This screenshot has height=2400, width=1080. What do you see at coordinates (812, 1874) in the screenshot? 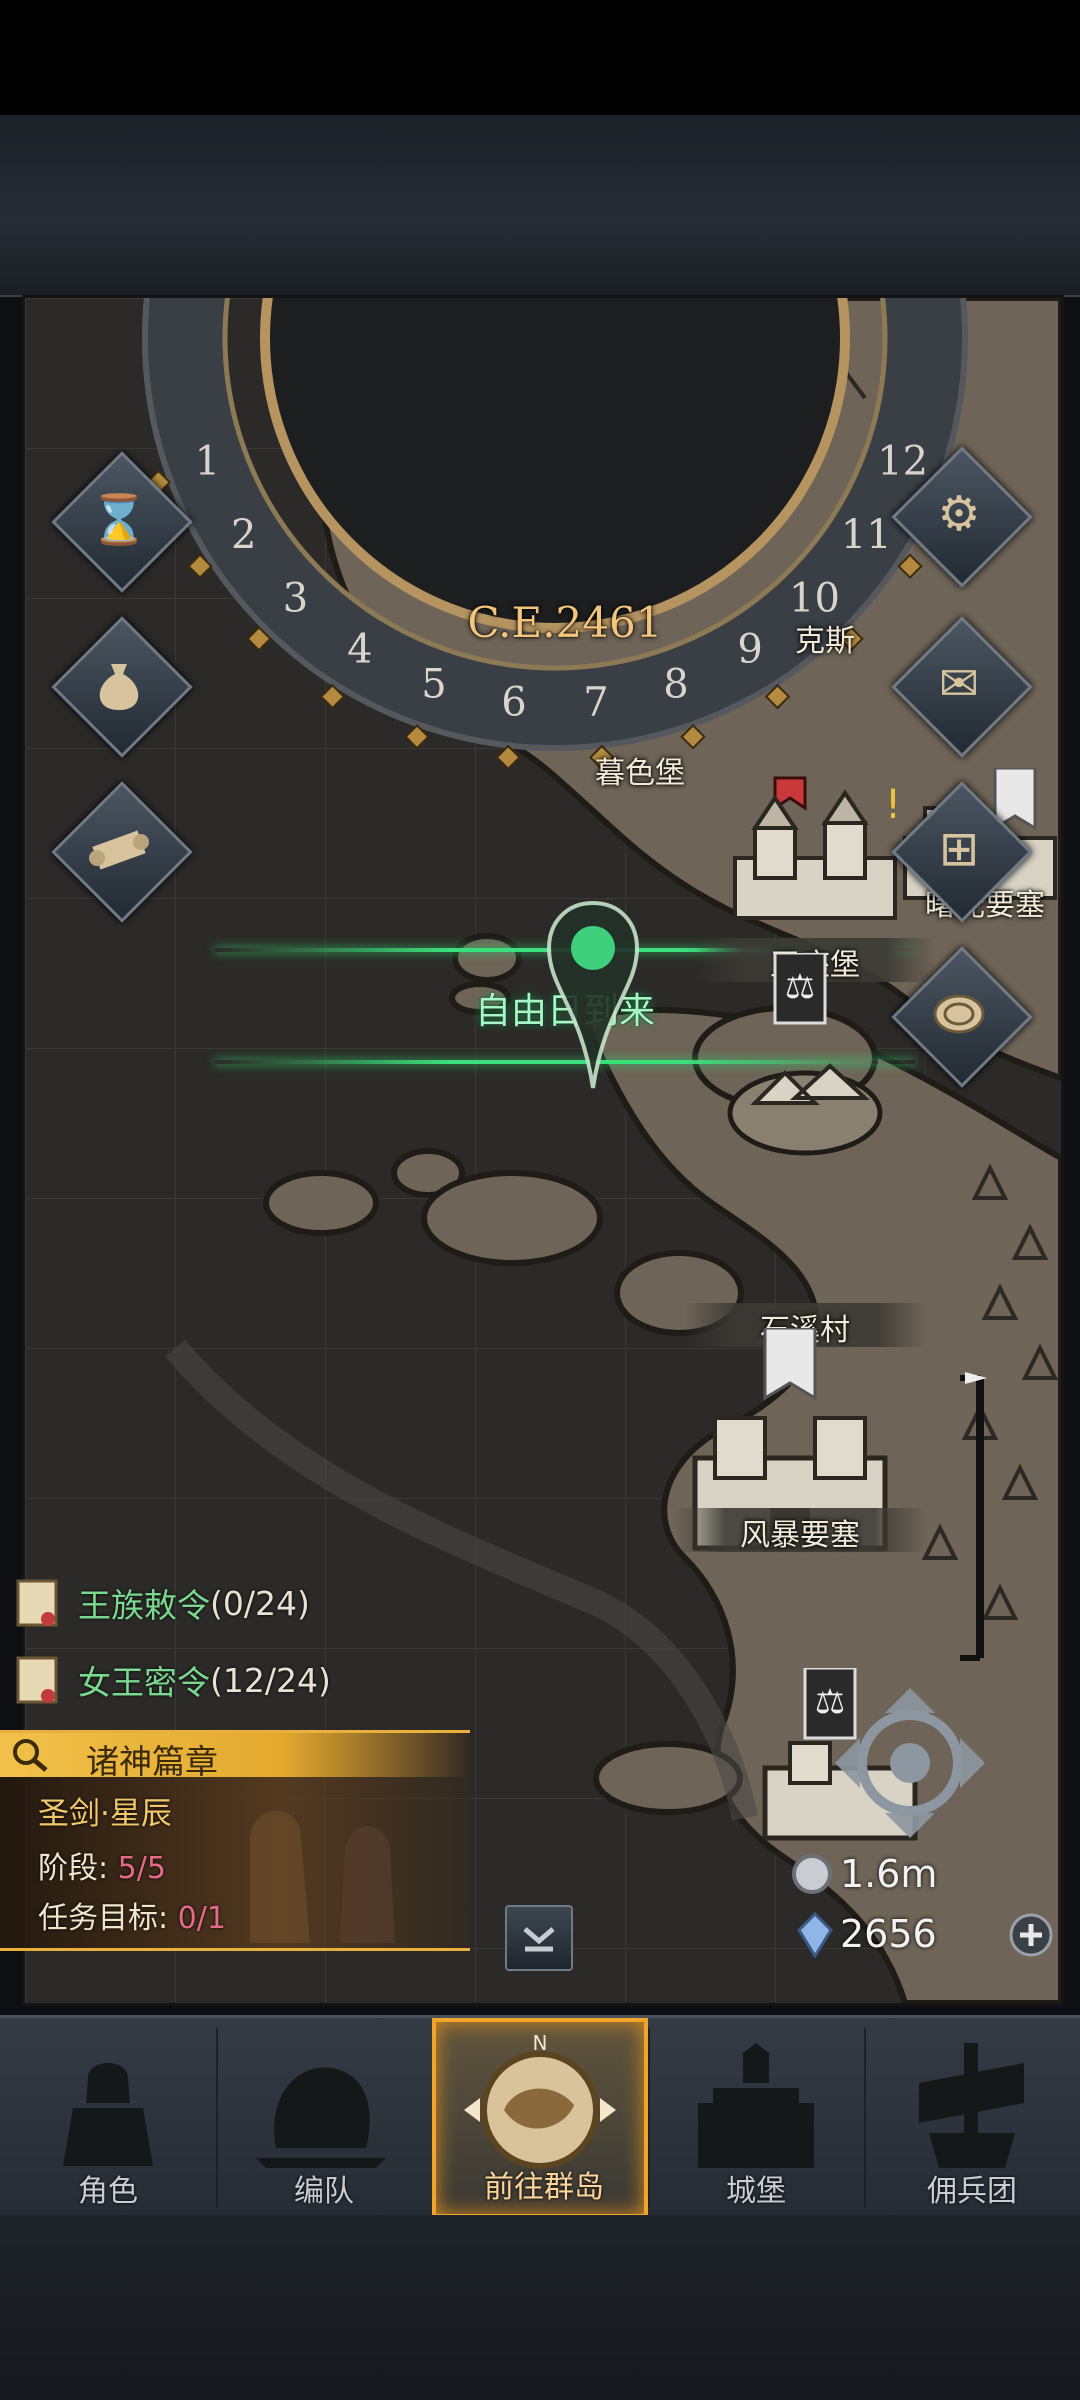
I see `silver-coin-icon` at bounding box center [812, 1874].